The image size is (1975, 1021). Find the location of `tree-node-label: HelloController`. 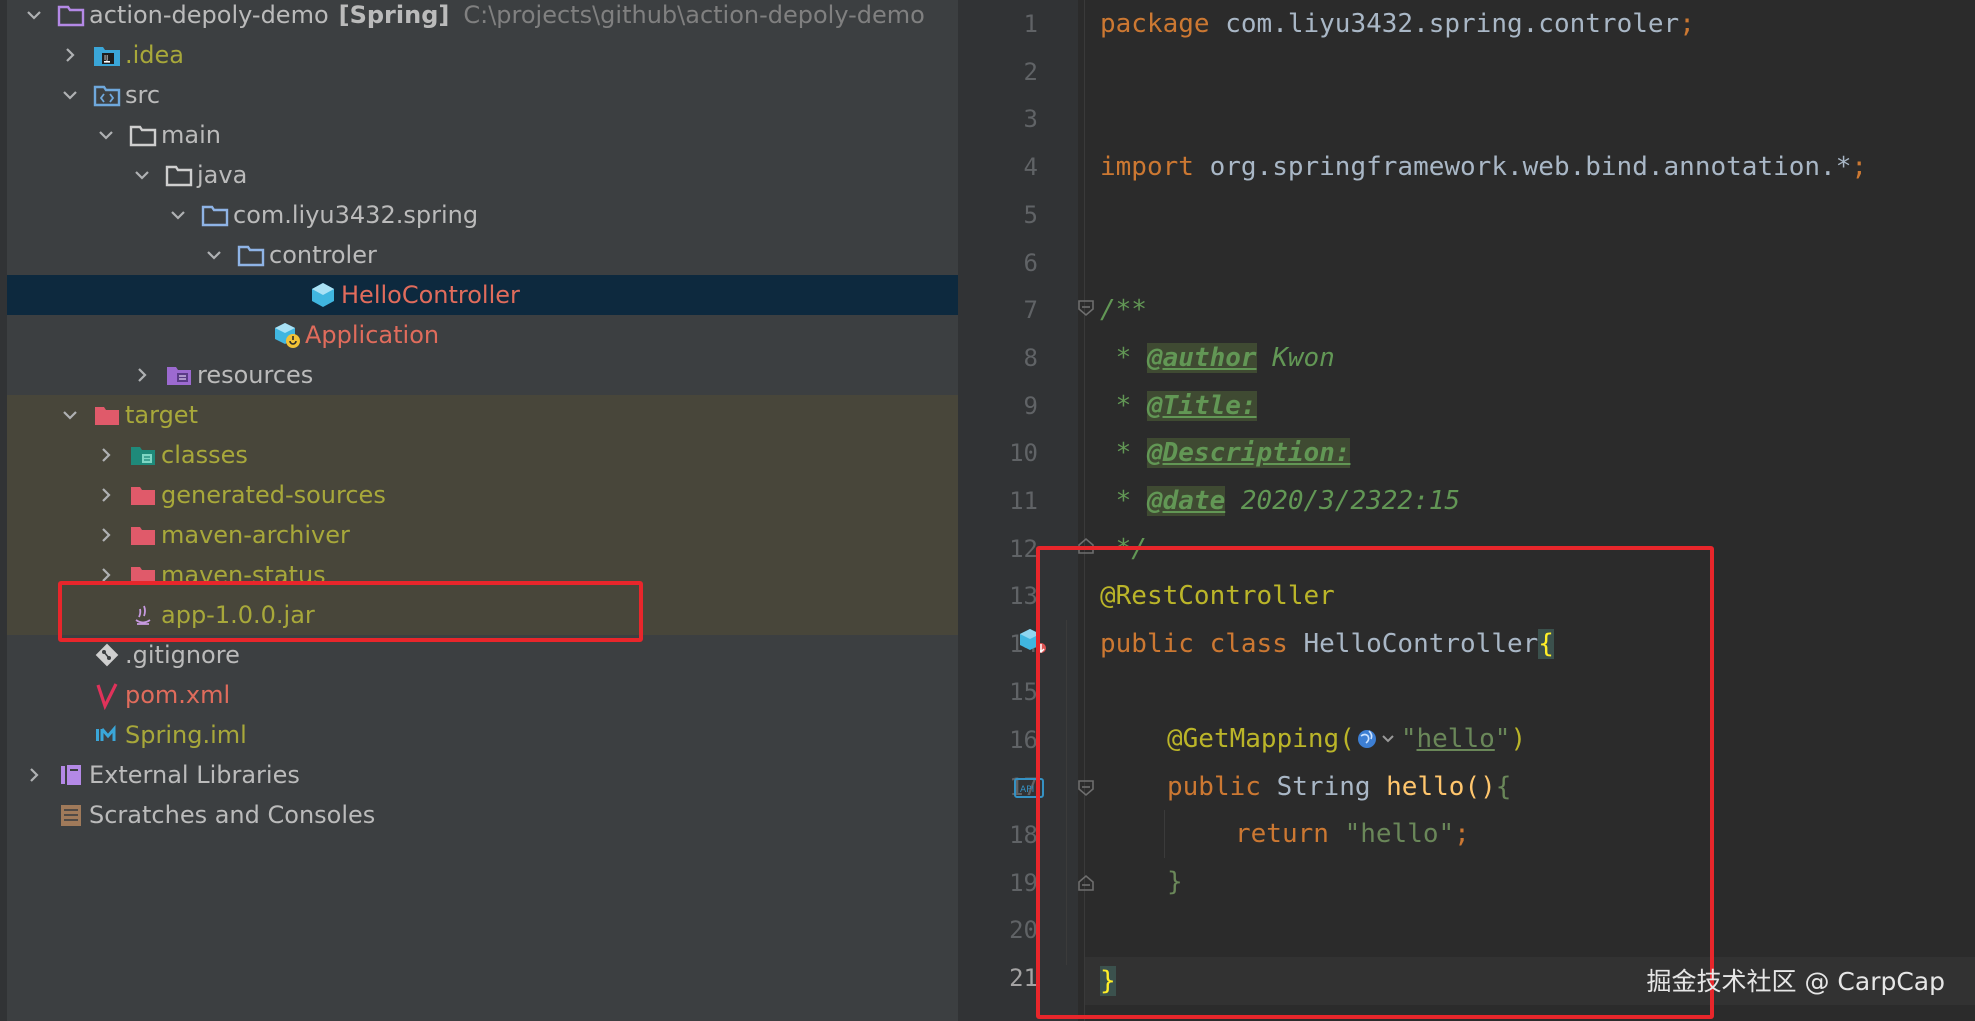

tree-node-label: HelloController is located at coordinates (430, 295).